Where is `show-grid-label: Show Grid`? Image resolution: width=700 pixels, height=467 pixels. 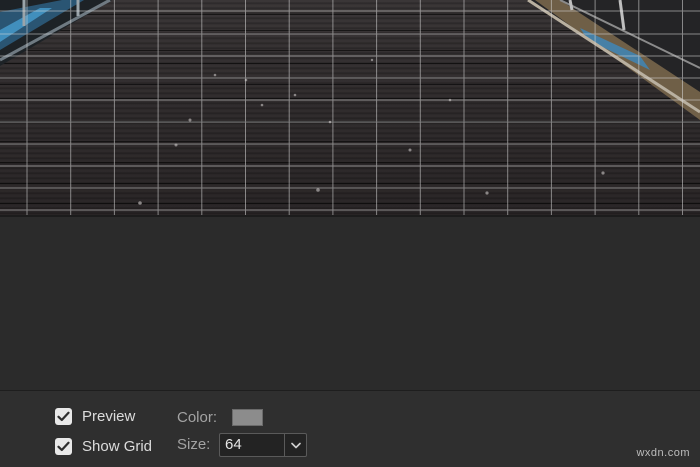 show-grid-label: Show Grid is located at coordinates (117, 446).